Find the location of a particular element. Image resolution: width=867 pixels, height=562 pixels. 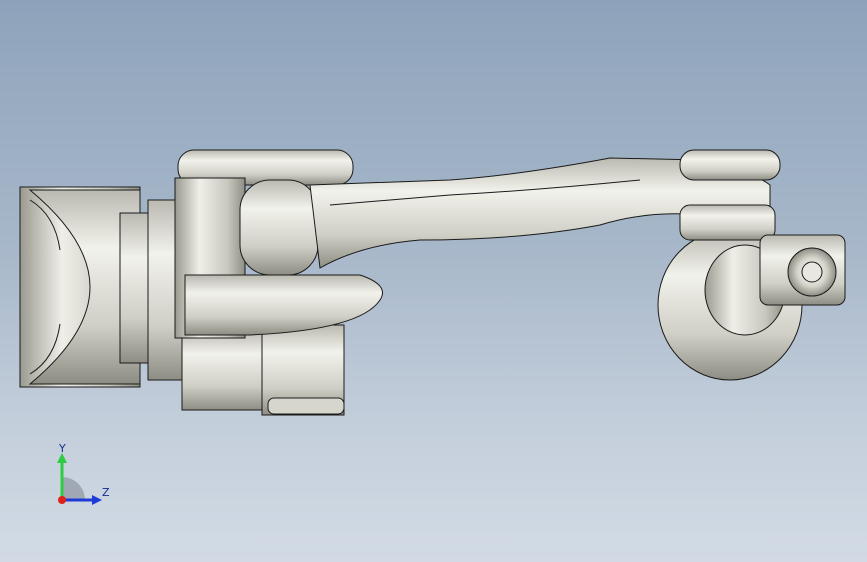

triad-x-axis is located at coordinates (62, 500).